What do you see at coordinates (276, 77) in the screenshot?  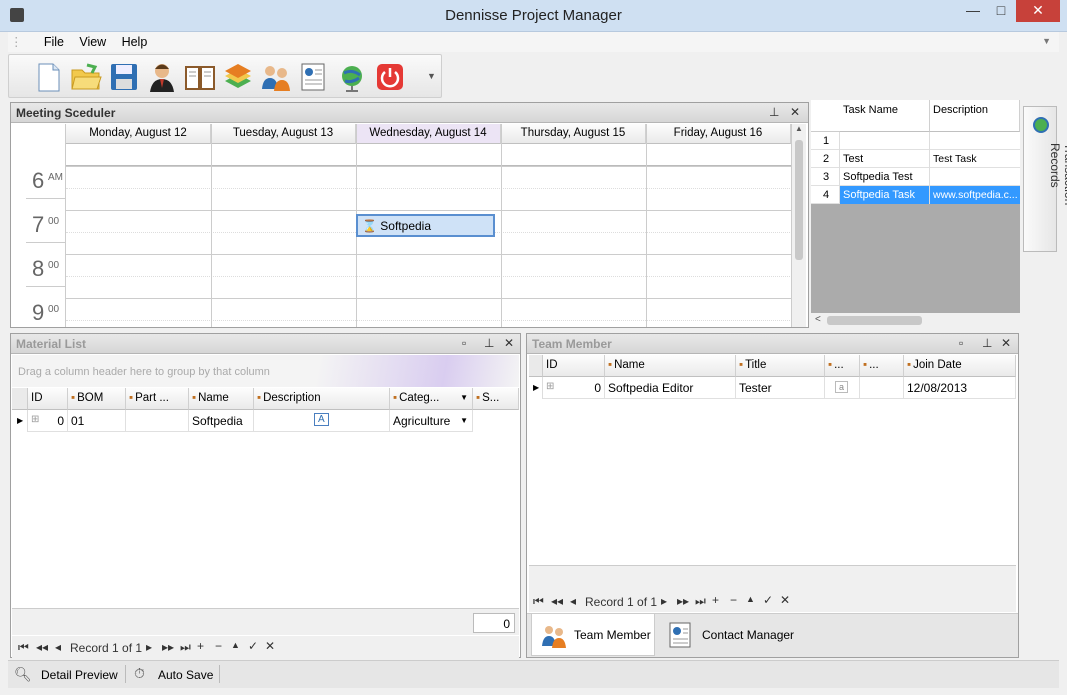 I see `team-icon` at bounding box center [276, 77].